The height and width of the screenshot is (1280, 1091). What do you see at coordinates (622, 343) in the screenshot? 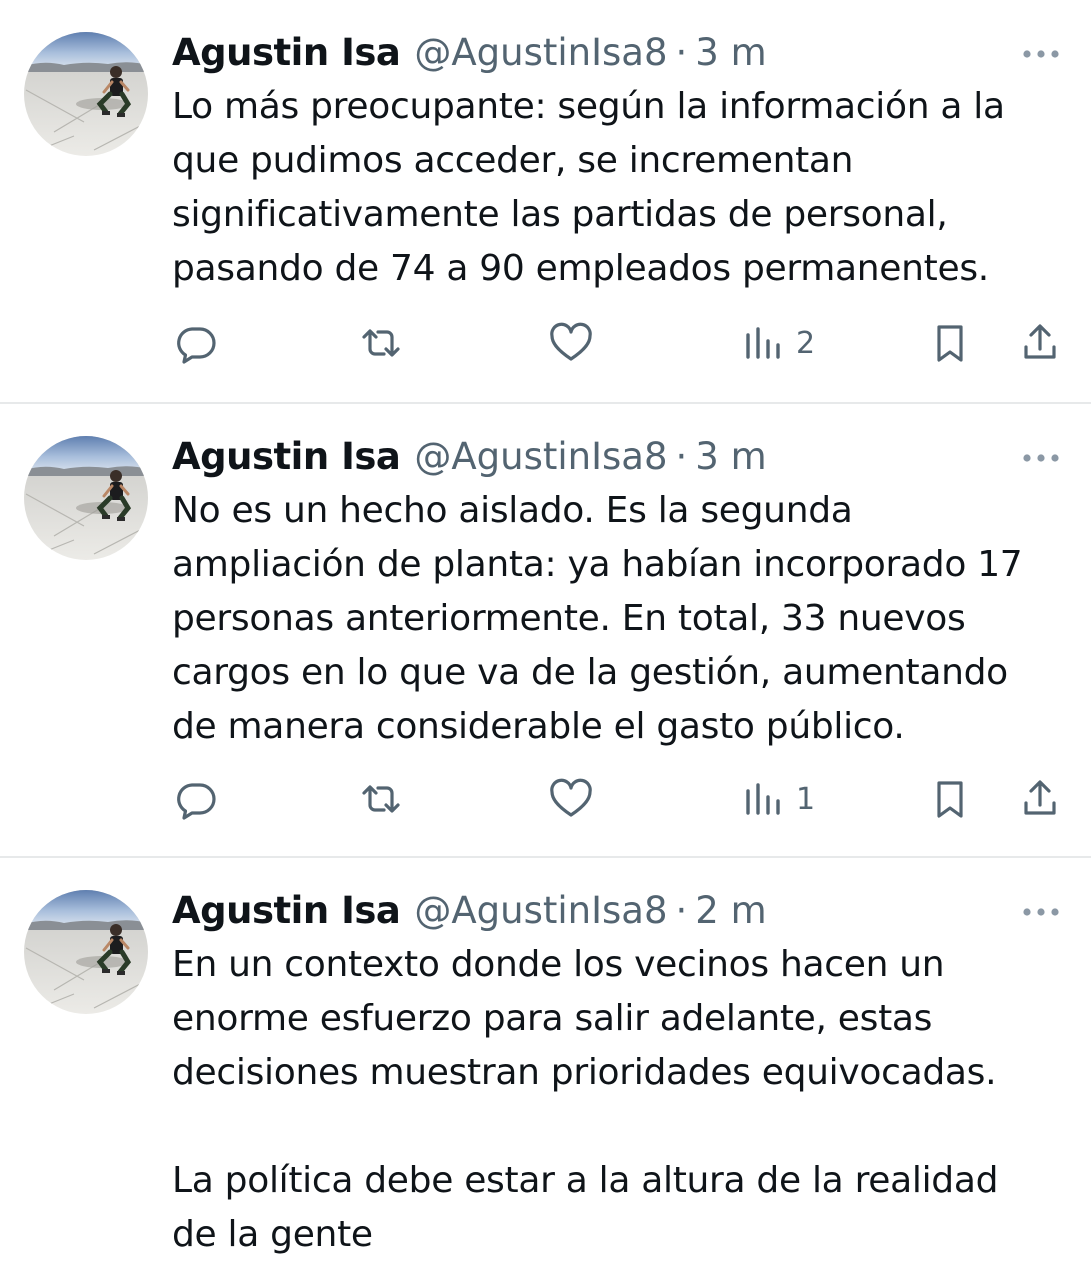
I see `action-bar: 2` at bounding box center [622, 343].